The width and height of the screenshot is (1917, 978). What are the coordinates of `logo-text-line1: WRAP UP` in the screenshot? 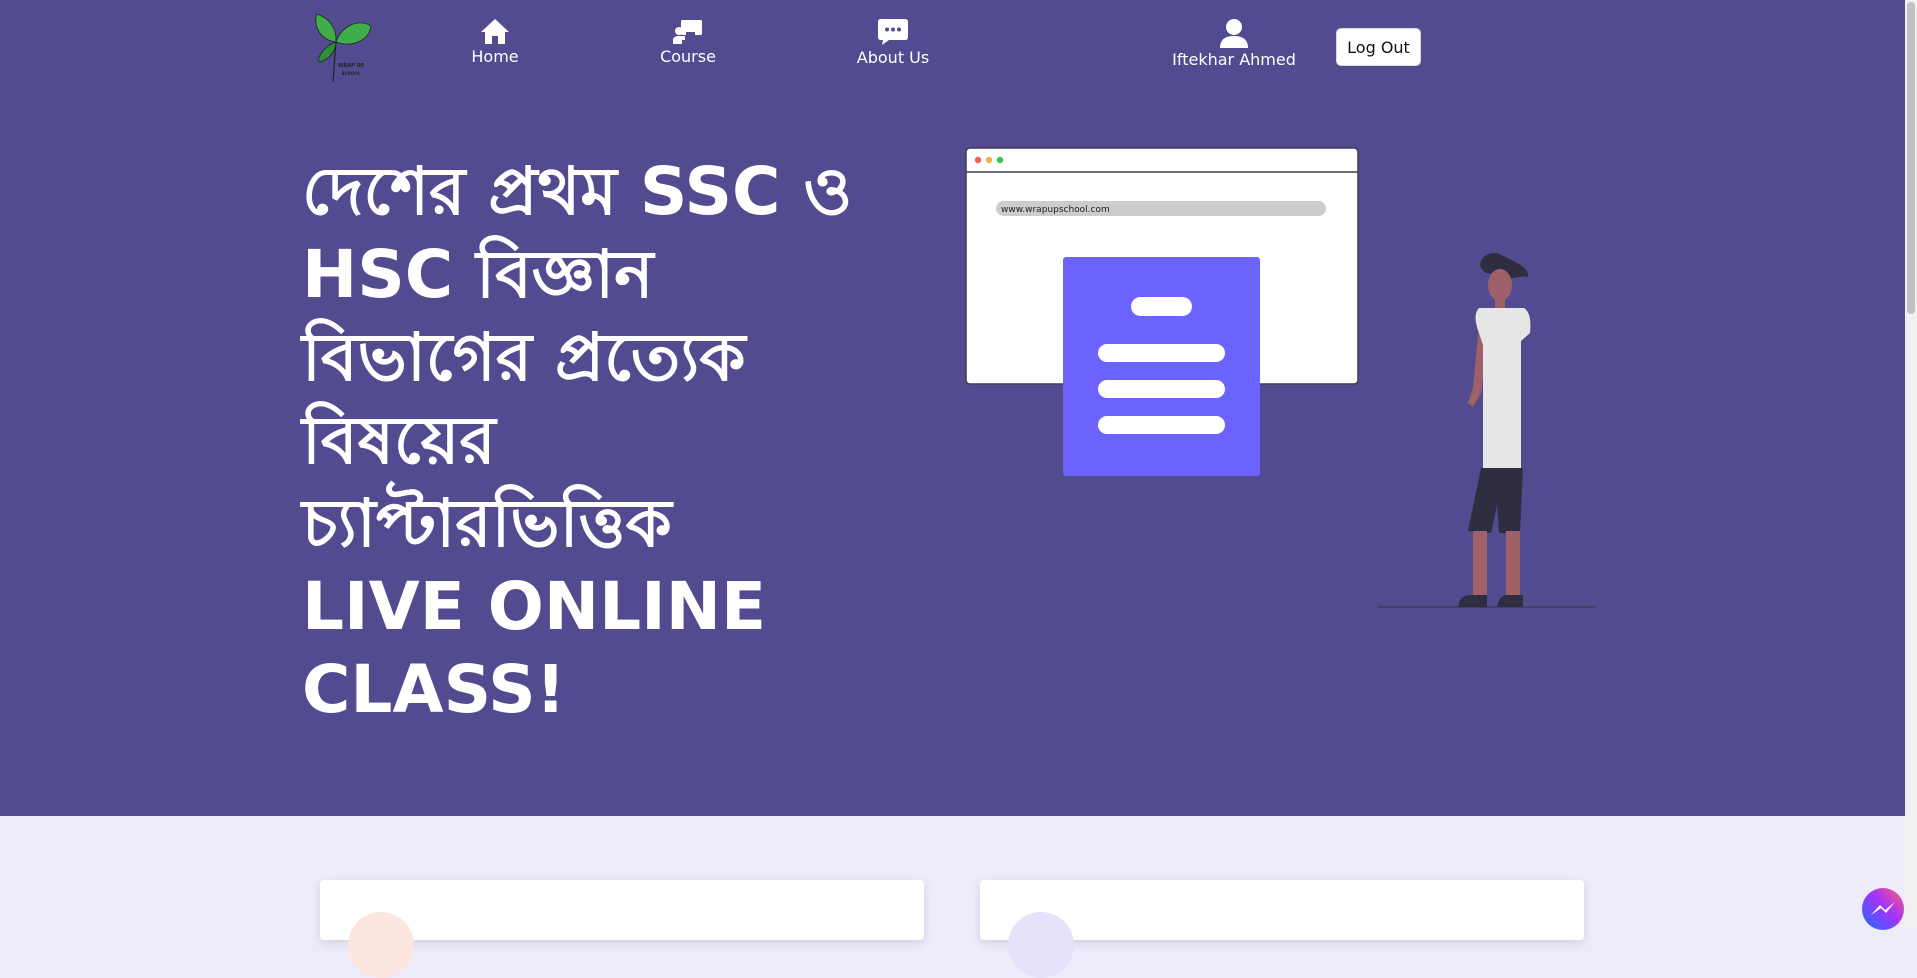 It's located at (351, 66).